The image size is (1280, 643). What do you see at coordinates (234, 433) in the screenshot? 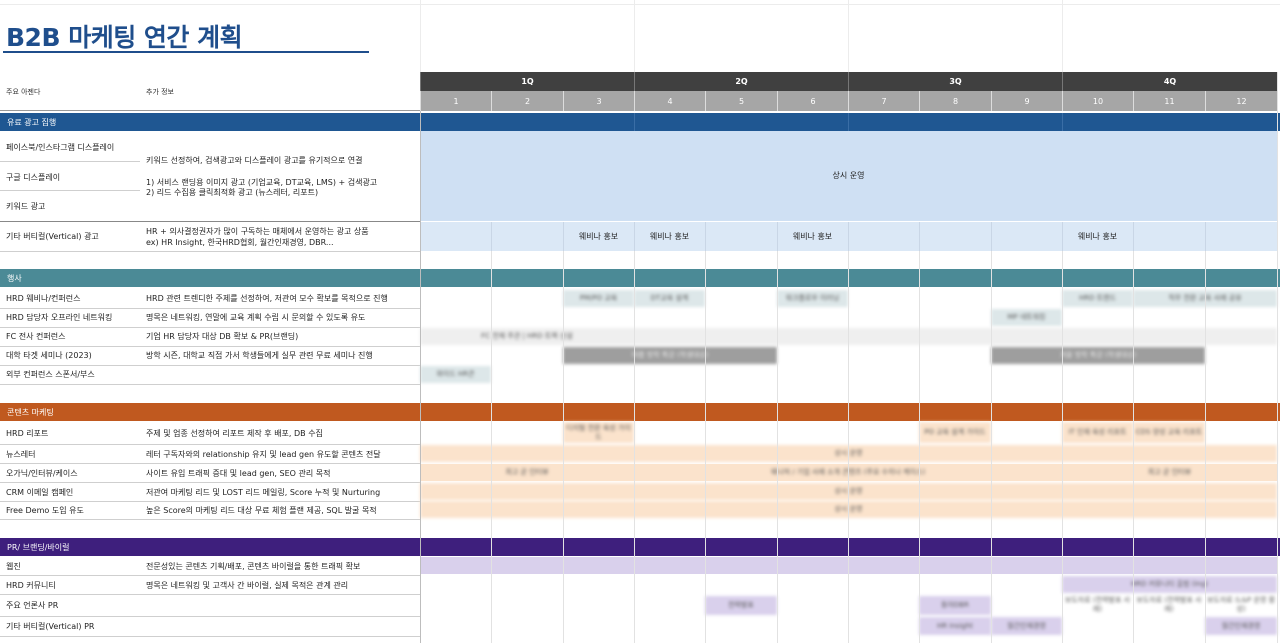
I see `row-info: 주제 및 업종 선정하여 리포트 제작 후 배포, DB 수집` at bounding box center [234, 433].